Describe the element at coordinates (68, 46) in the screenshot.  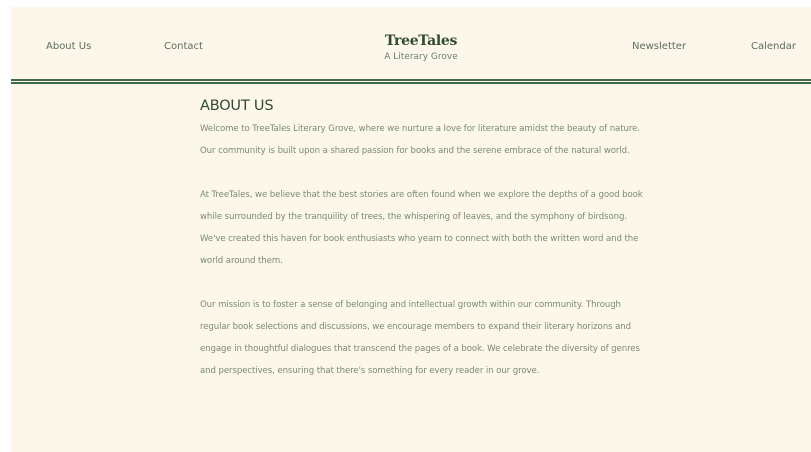
I see `nav-link-about-us: About Us` at that location.